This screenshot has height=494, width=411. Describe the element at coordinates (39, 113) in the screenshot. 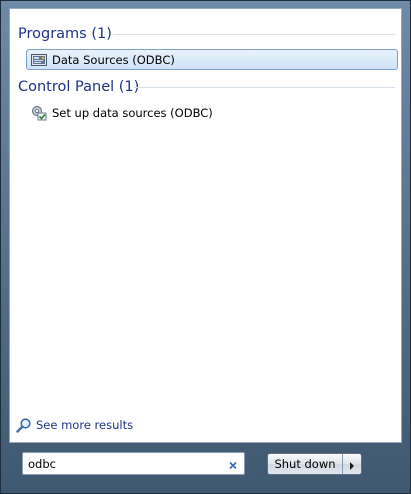

I see `control-panel-tools-icon` at that location.